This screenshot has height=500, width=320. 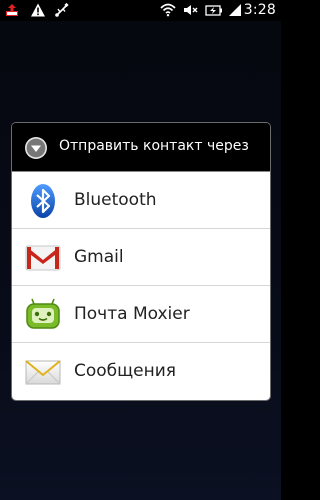 What do you see at coordinates (140, 10) in the screenshot?
I see `status-bar: 3:28` at bounding box center [140, 10].